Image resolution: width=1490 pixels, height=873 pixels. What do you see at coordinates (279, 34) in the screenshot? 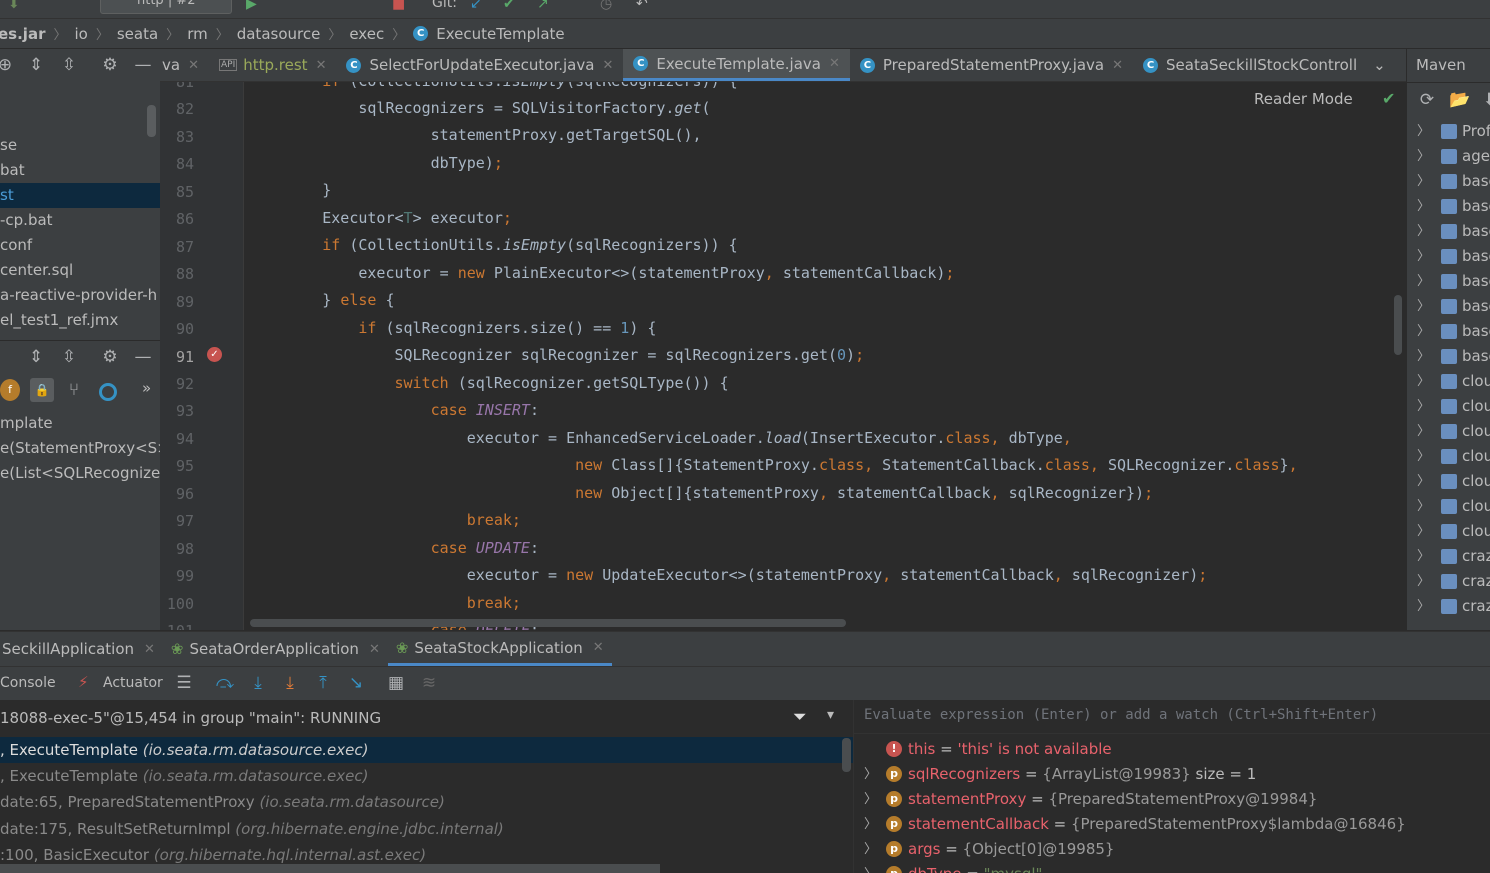
I see `breadcrumb-datasource: datasource` at bounding box center [279, 34].